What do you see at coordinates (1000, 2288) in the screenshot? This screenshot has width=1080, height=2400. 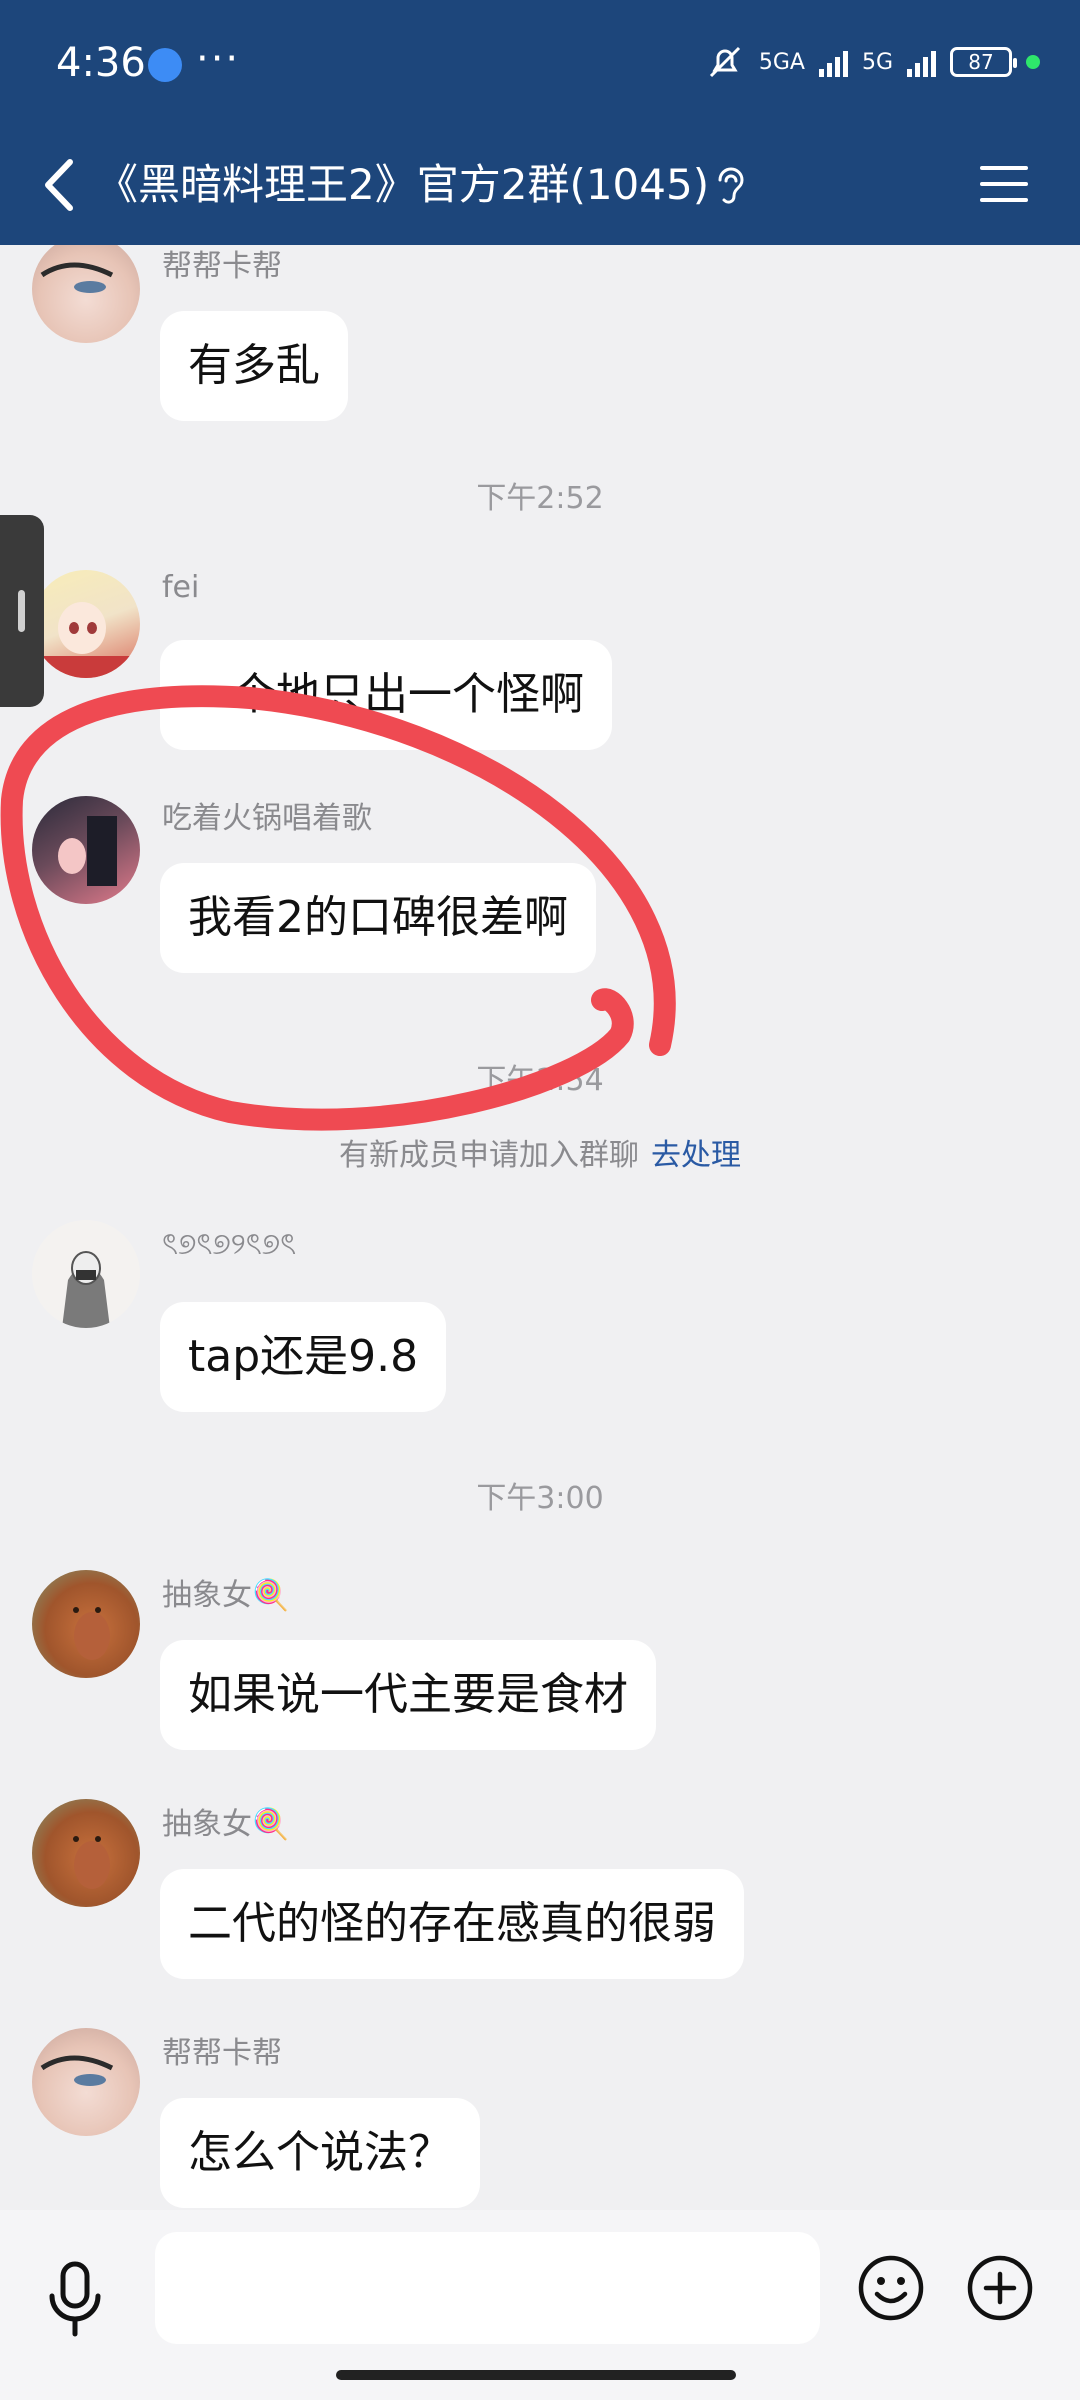 I see `plus-circle-icon` at bounding box center [1000, 2288].